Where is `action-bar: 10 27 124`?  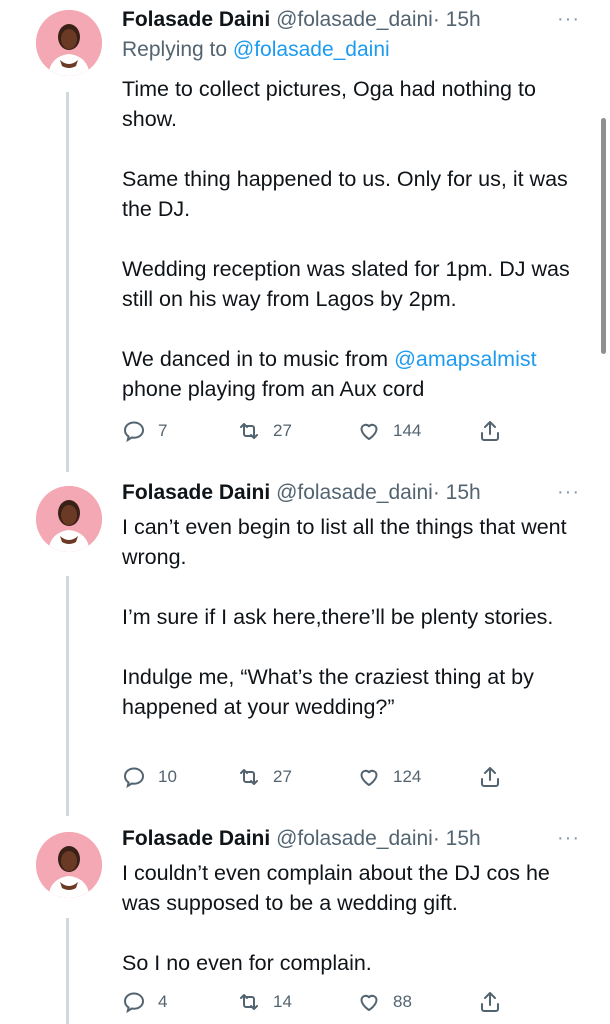 action-bar: 10 27 124 is located at coordinates (317, 780).